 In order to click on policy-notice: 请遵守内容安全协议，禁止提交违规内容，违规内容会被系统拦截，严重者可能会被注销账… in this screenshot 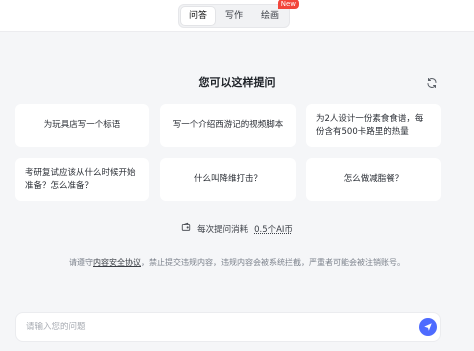, I will do `click(237, 262)`.